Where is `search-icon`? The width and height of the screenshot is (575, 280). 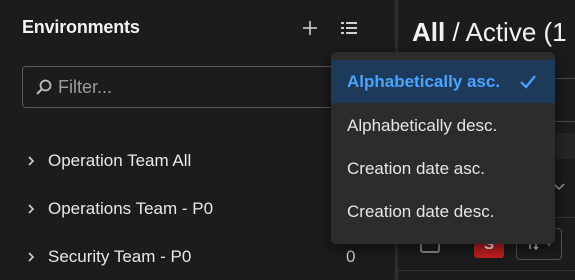 search-icon is located at coordinates (44, 87).